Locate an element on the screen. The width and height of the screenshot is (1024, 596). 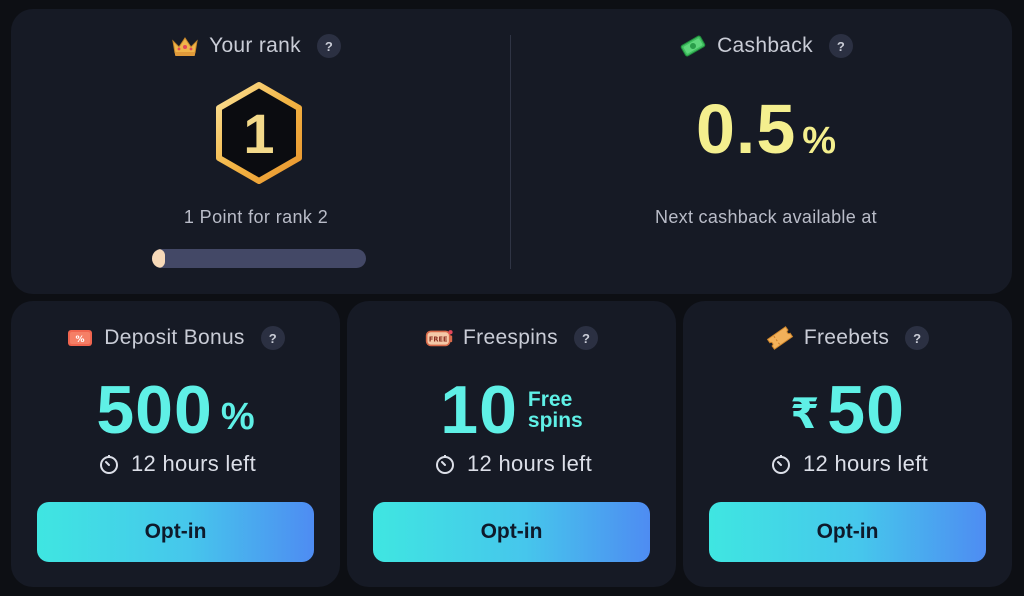
cashback-label: Cashback is located at coordinates (765, 45).